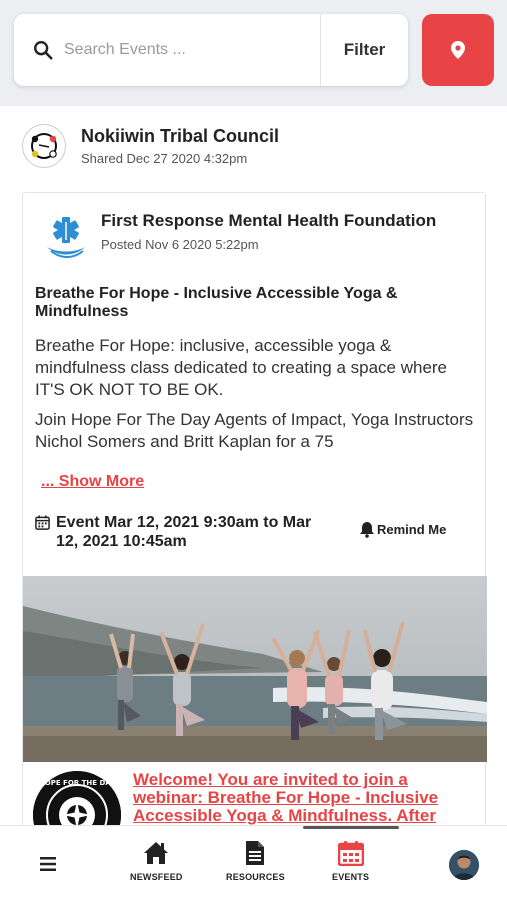 Image resolution: width=507 pixels, height=900 pixels. I want to click on show-more-link: ... Show More, so click(92, 482).